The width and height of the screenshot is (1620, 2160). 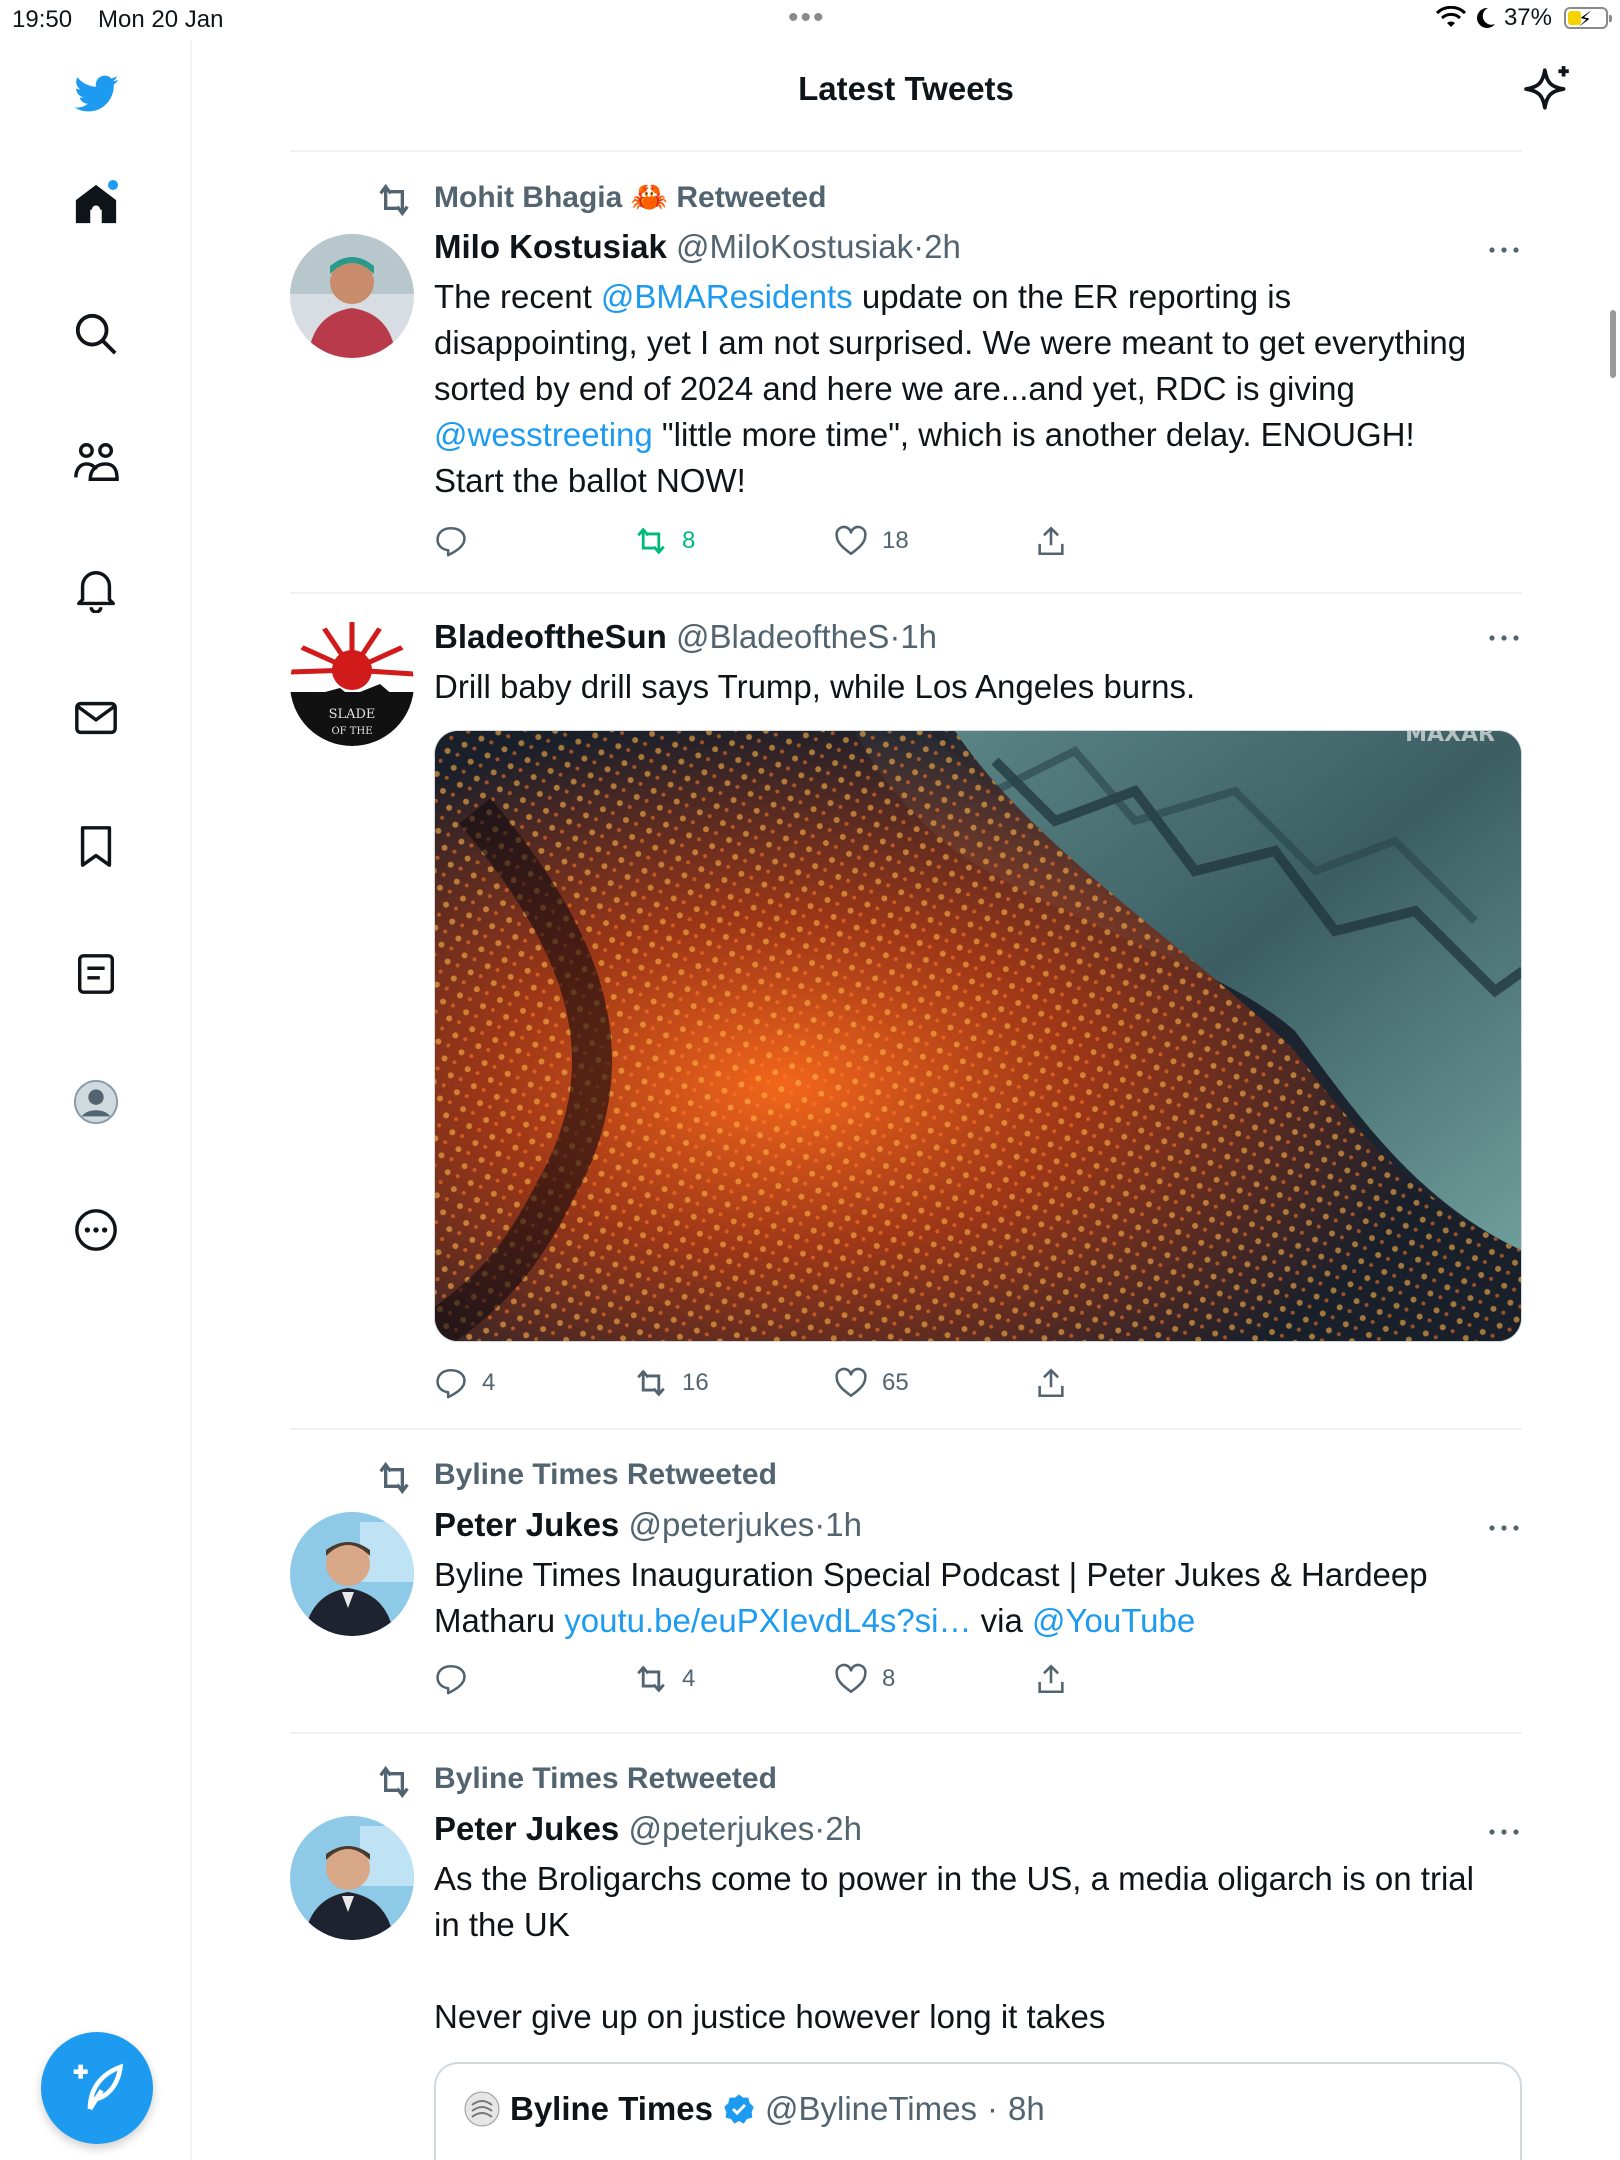 I want to click on sidebar-item-notifications, so click(x=96, y=590).